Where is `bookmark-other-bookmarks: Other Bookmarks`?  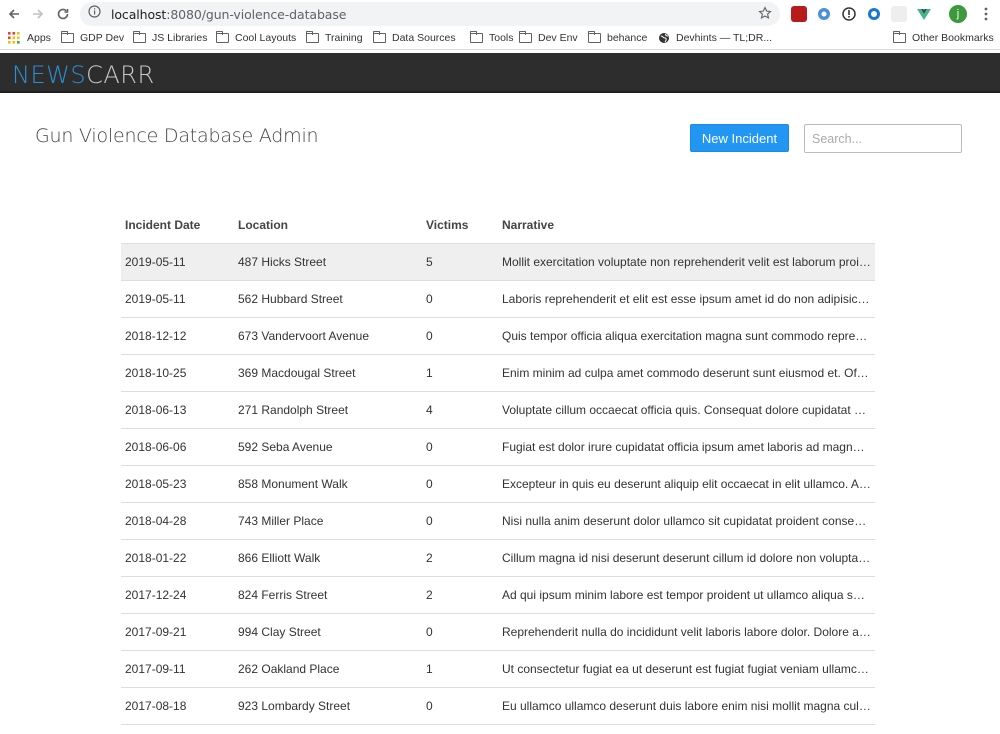 bookmark-other-bookmarks: Other Bookmarks is located at coordinates (943, 37).